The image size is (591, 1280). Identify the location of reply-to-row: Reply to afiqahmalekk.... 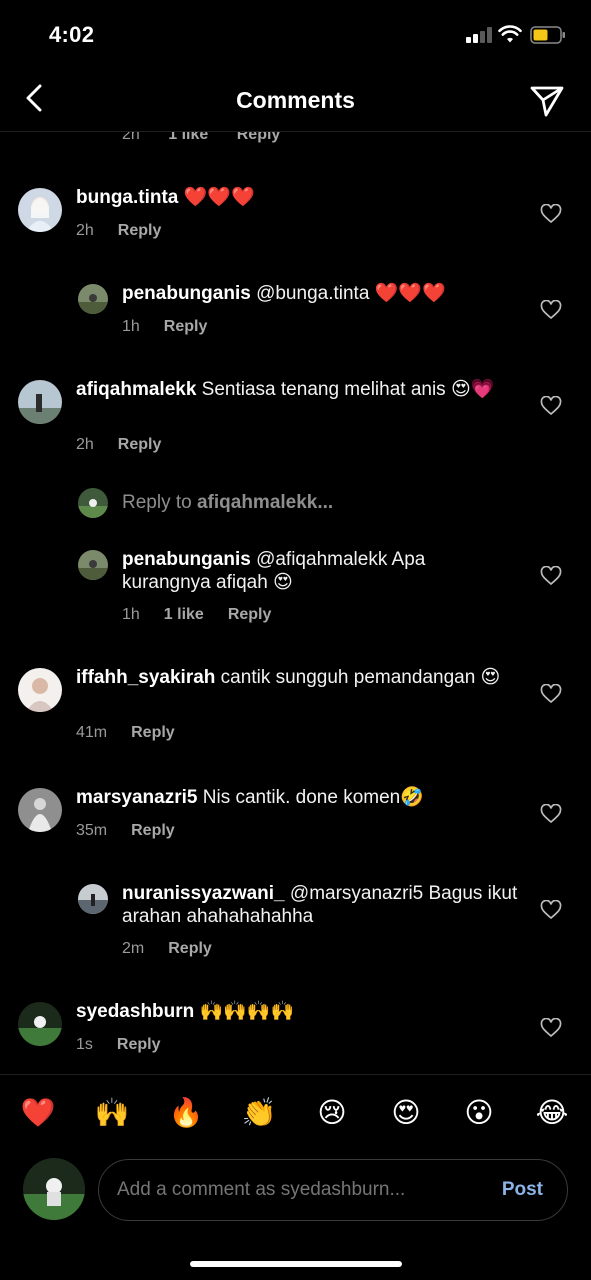
(295, 506).